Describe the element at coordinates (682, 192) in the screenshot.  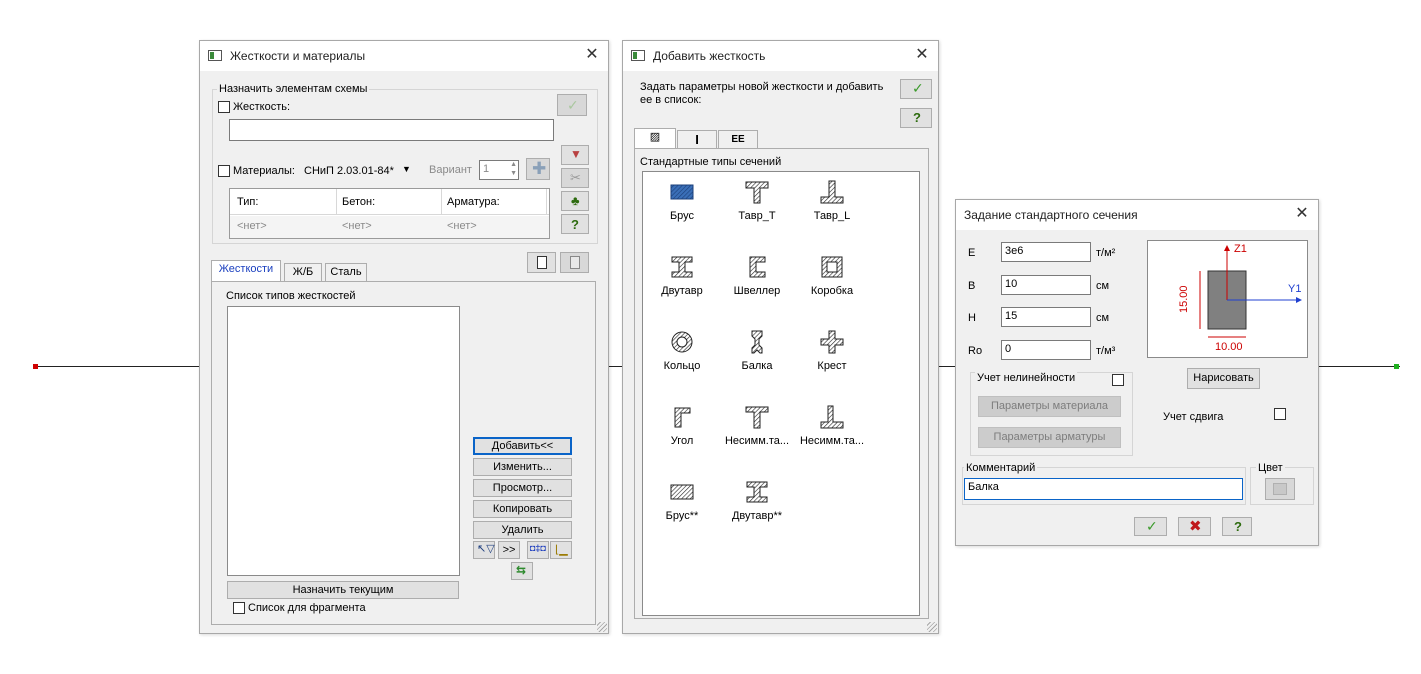
I see `brus-icon` at that location.